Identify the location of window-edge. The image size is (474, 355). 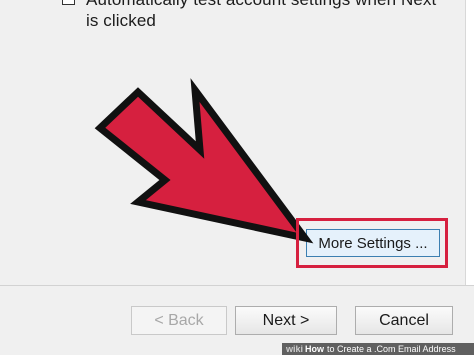
(469, 142).